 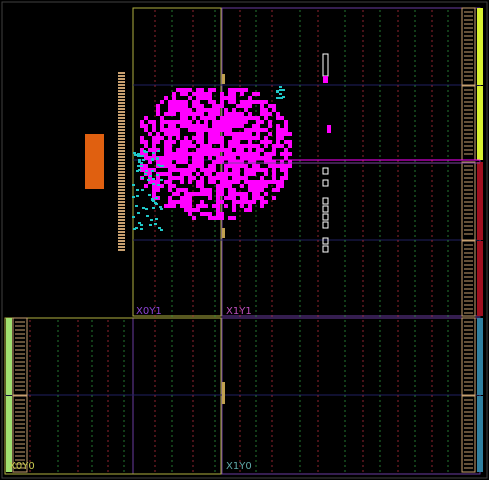 I want to click on clock-buffer-marker, so click(x=325, y=79).